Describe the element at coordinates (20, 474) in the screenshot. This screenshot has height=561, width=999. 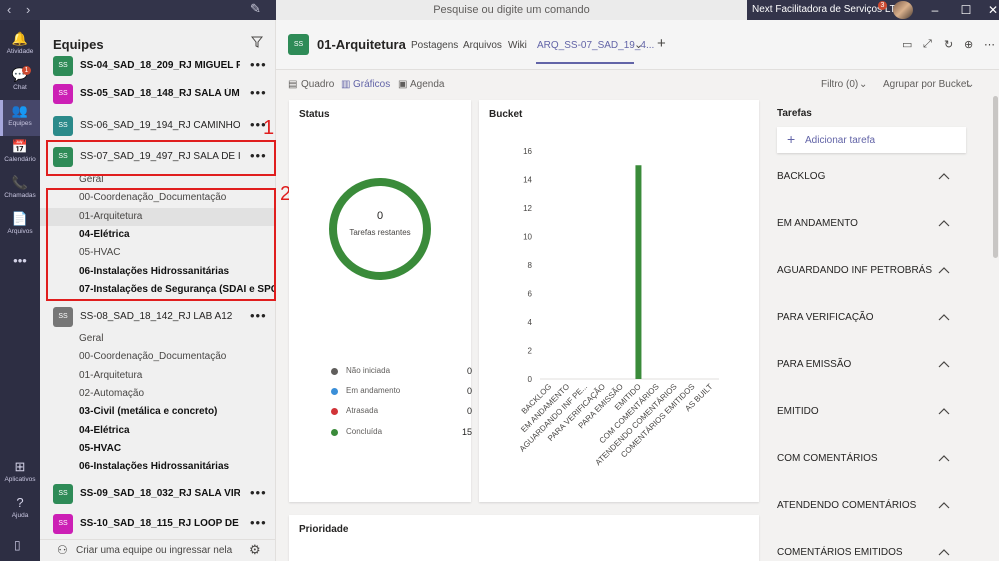
I see `rail-item-7: ⊞ Aplicativos` at that location.